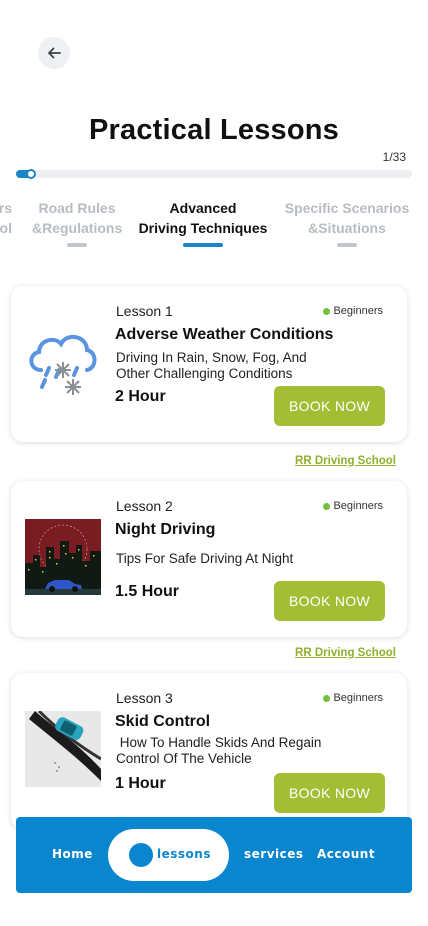 The height and width of the screenshot is (926, 428). Describe the element at coordinates (203, 208) in the screenshot. I see `tab-label-line1: Advanced` at that location.